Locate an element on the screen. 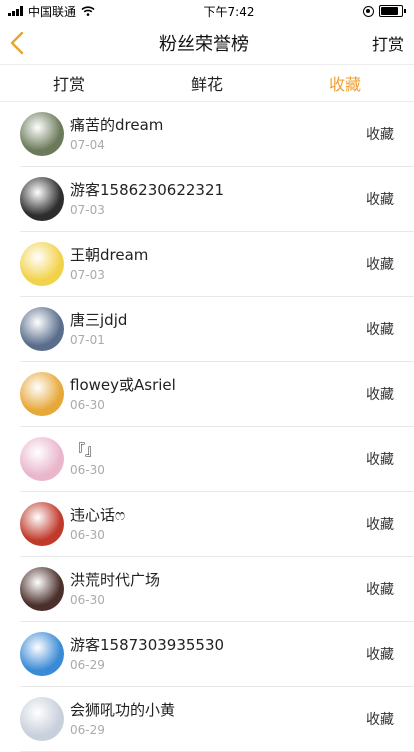  fan-info: 游客1586230622321 07-03 is located at coordinates (218, 199).